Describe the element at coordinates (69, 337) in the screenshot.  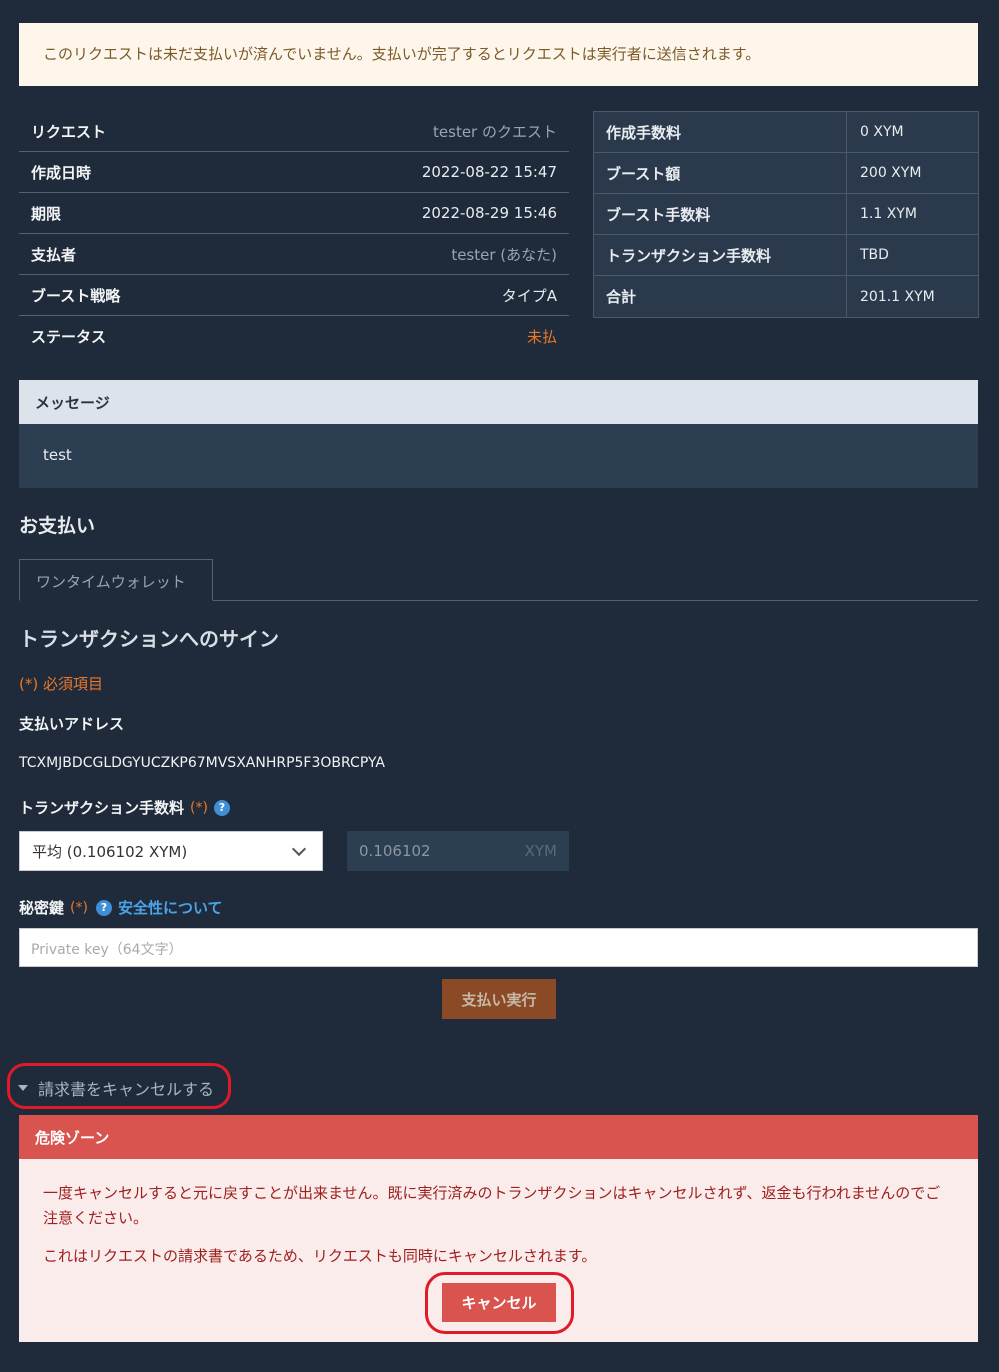
I see `info-key: ステータス` at that location.